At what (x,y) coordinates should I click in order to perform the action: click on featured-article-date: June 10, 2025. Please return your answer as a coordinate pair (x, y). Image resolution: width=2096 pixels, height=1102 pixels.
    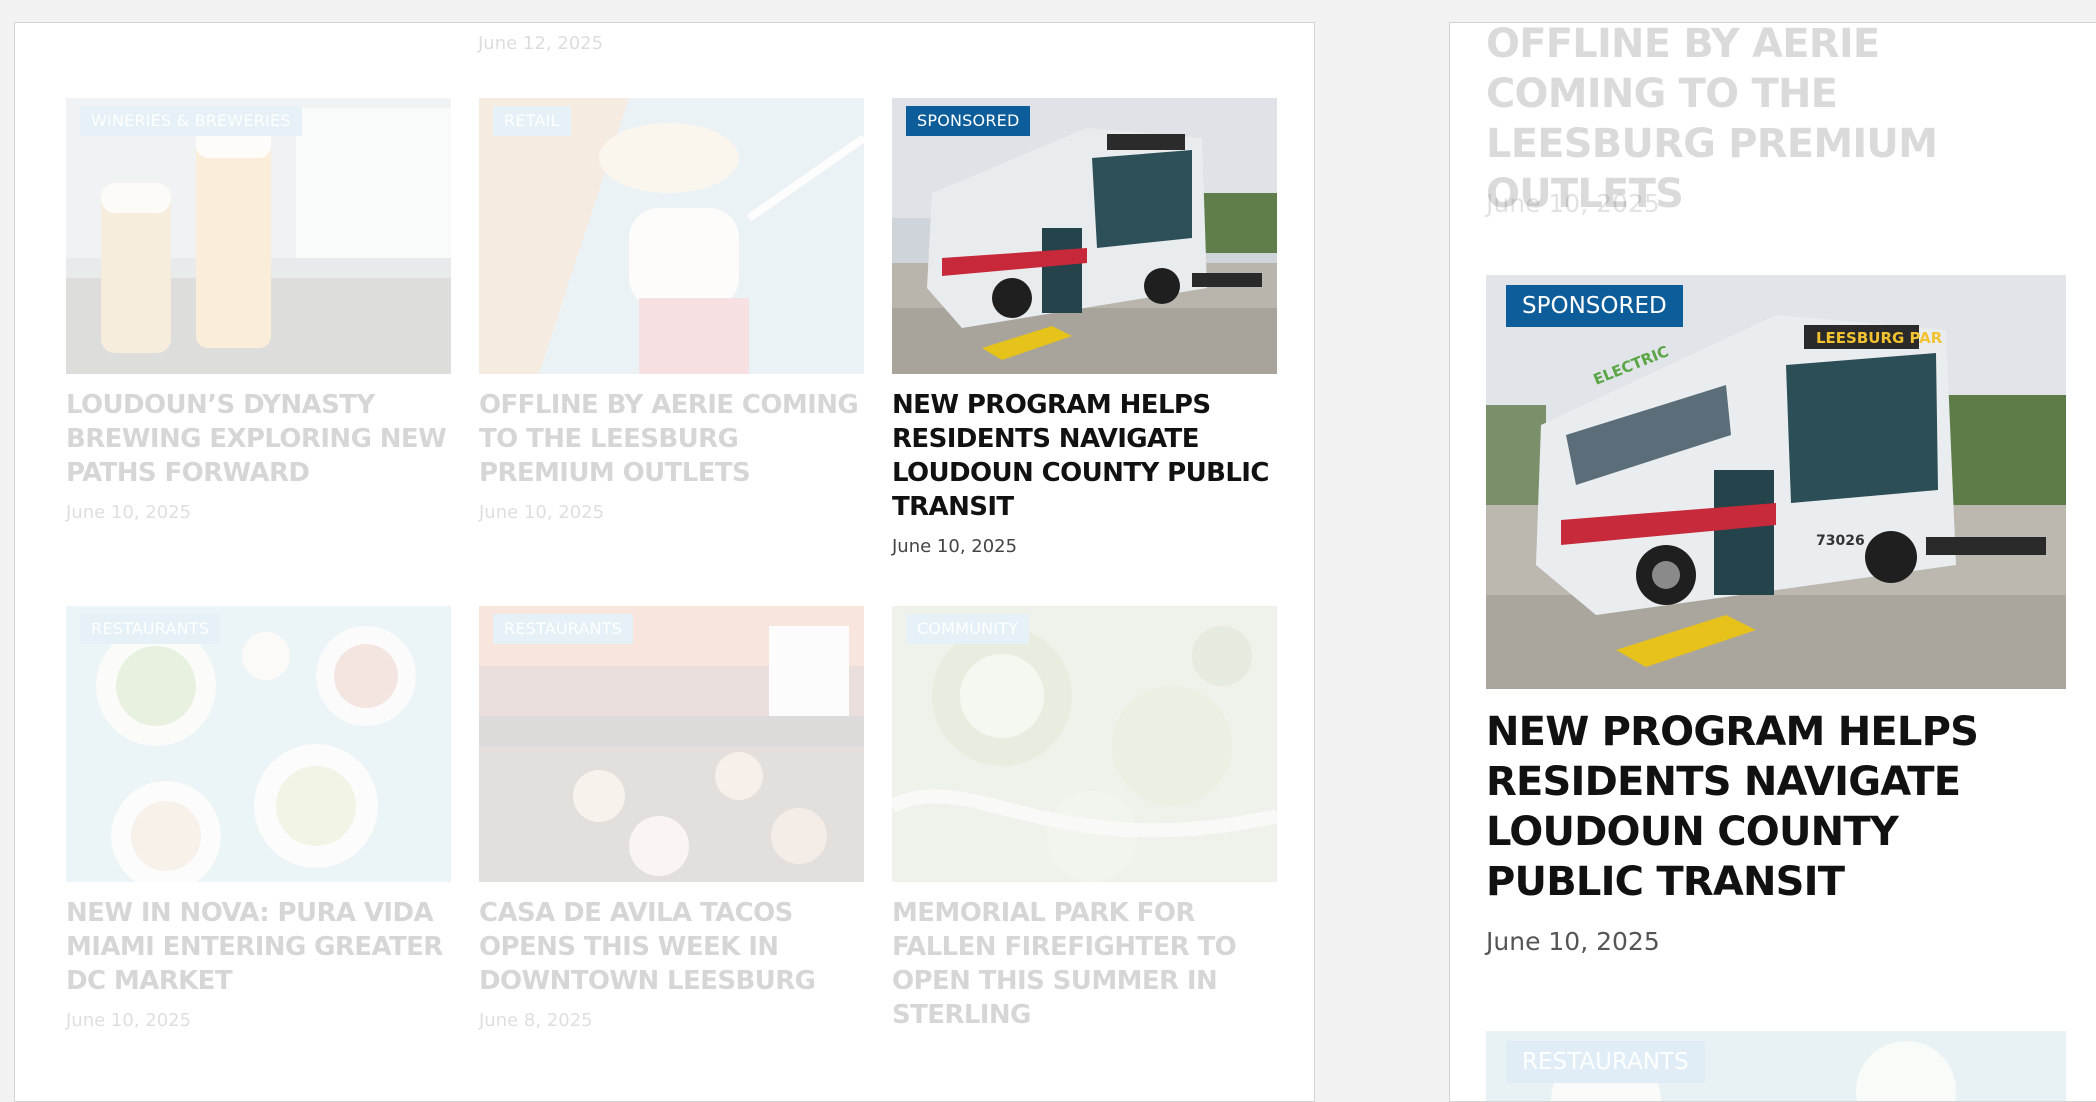
    Looking at the image, I should click on (1573, 941).